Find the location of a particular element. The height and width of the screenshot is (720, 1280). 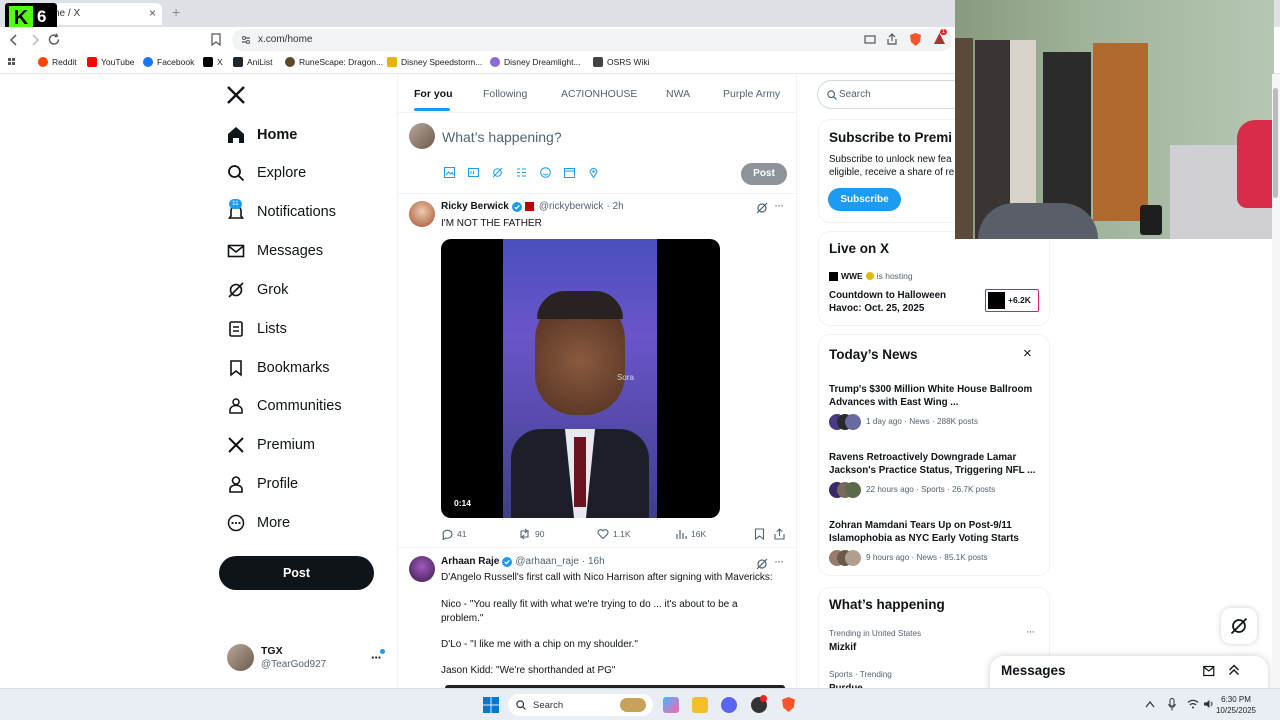

volume-icon is located at coordinates (1209, 704).